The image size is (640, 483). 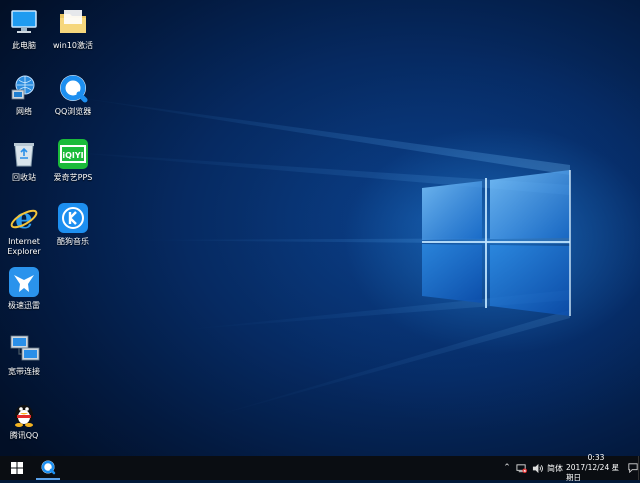 I want to click on taskbar: ⌃ 简体 0:33 2017/12/24 星期日, so click(x=320, y=467).